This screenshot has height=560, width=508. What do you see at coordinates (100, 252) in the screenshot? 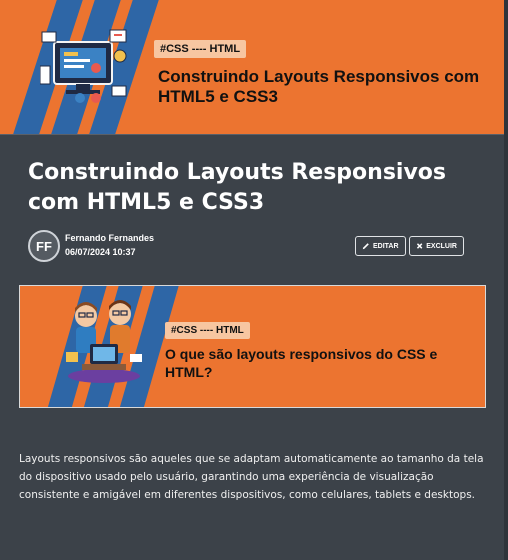
I see `post-date: 06/07/2024 10:37` at bounding box center [100, 252].